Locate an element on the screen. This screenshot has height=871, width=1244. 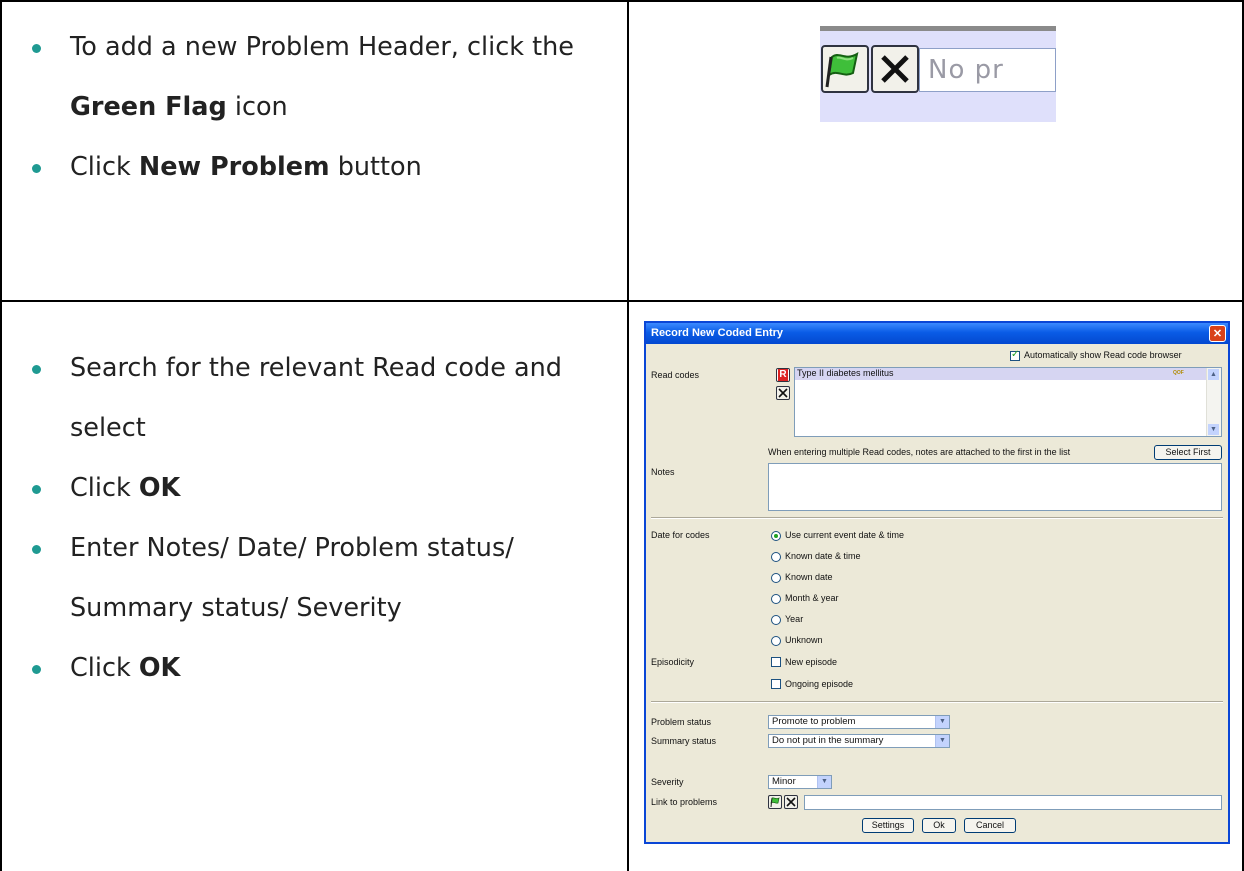
instruction-click-ok-2: Click OK is located at coordinates (321, 668).